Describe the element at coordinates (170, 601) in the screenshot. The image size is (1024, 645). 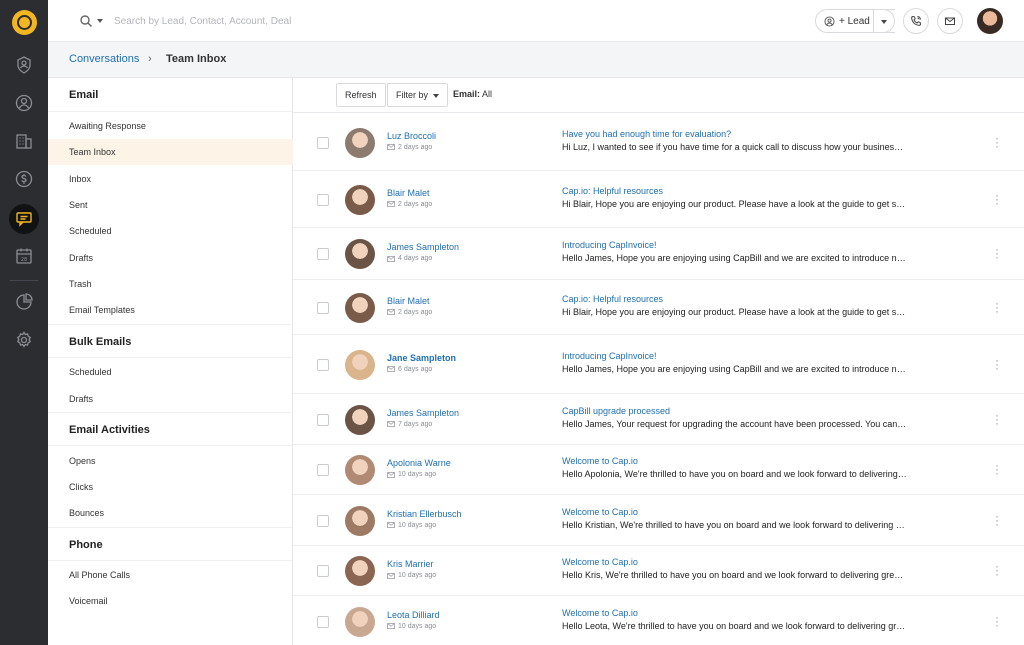
I see `sidebar-item-voicemail: Voicemail` at that location.